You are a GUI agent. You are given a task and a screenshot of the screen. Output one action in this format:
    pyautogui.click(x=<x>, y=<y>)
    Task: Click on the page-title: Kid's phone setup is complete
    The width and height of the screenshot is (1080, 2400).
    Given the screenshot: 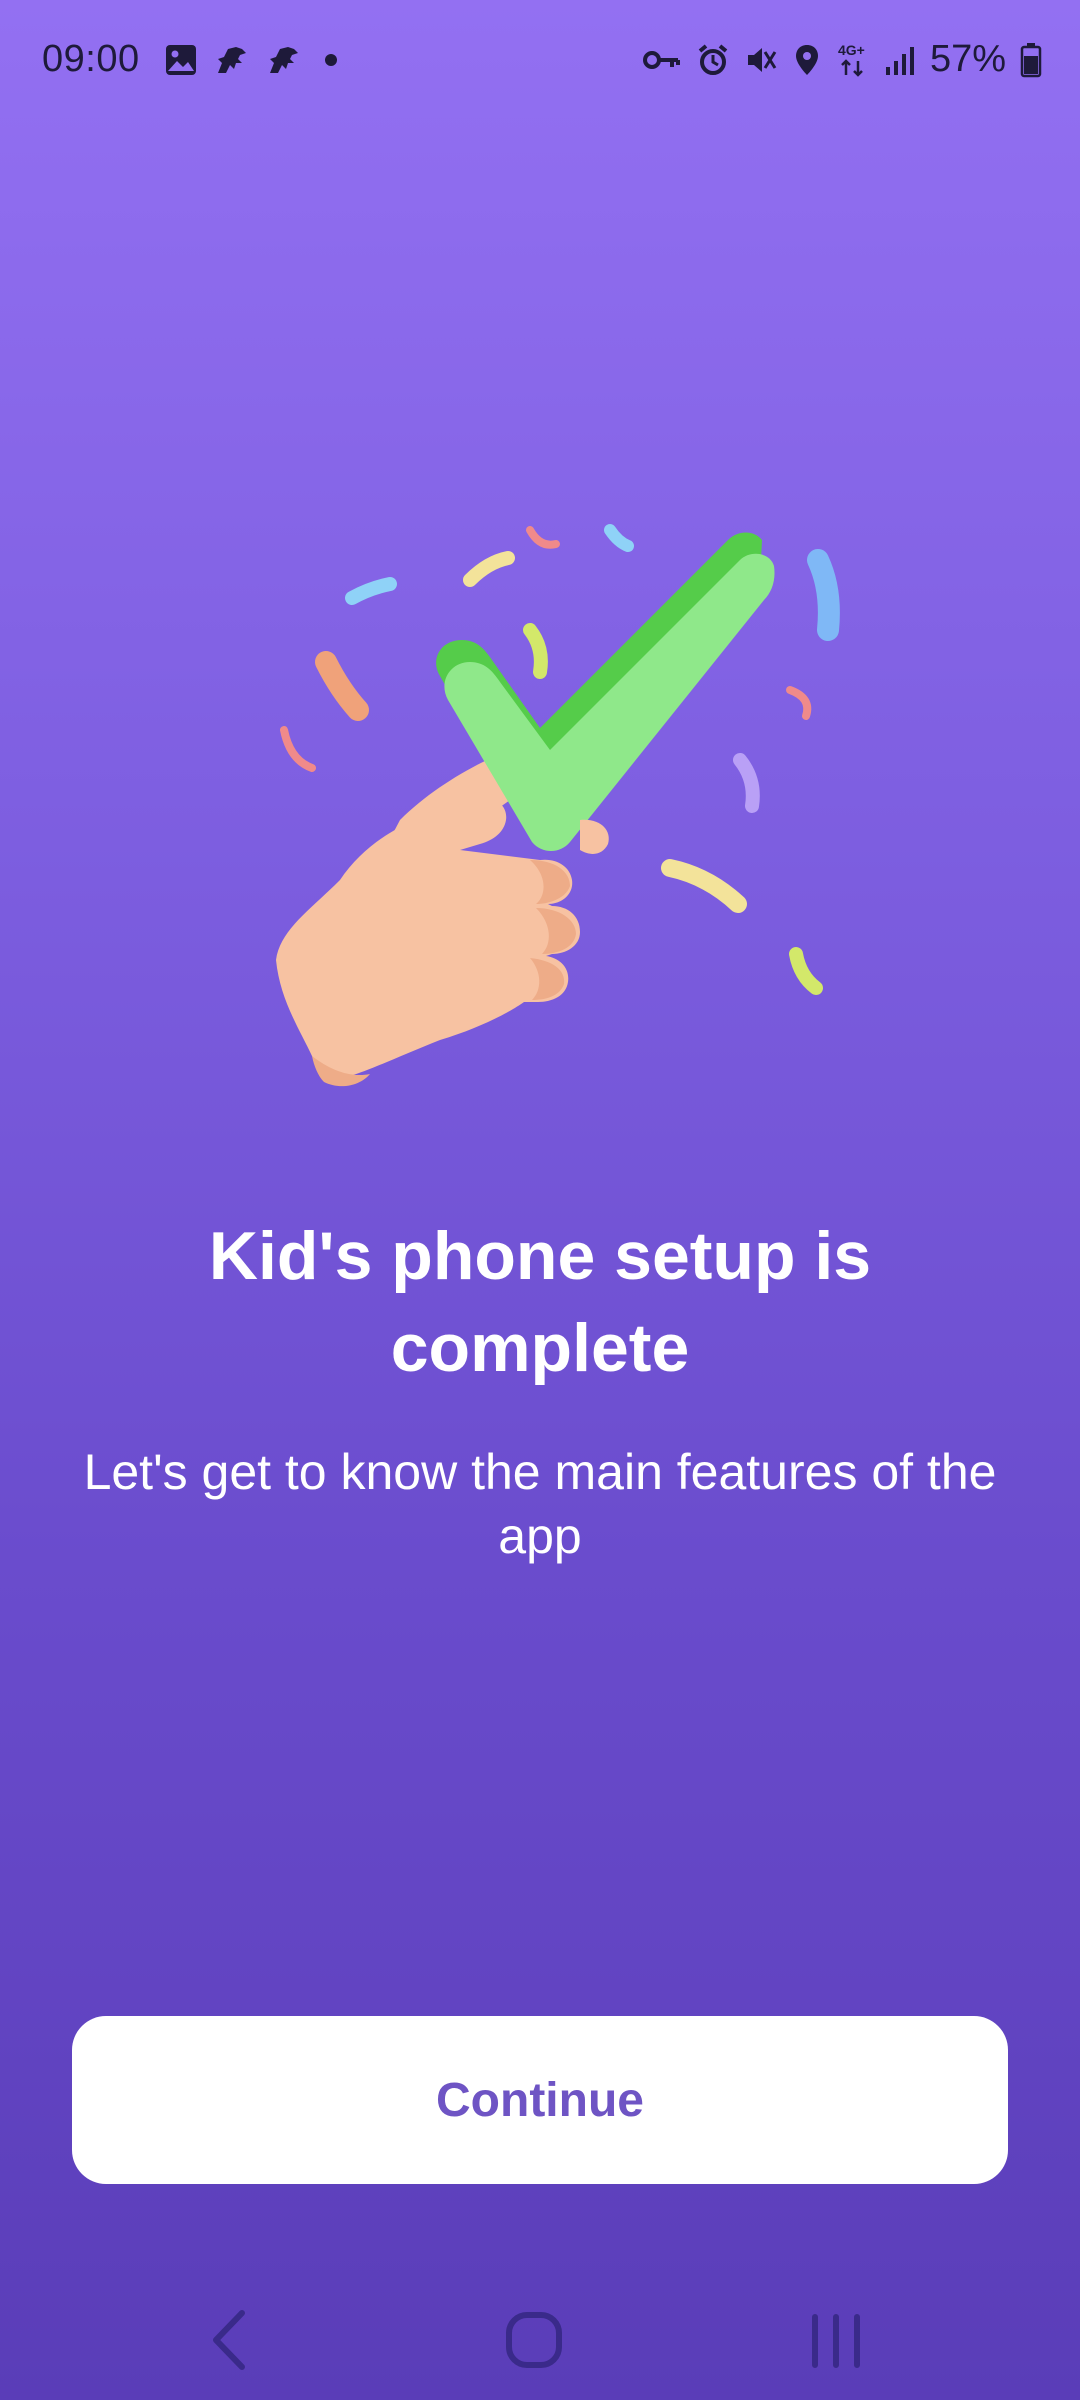 What is the action you would take?
    pyautogui.click(x=540, y=1302)
    